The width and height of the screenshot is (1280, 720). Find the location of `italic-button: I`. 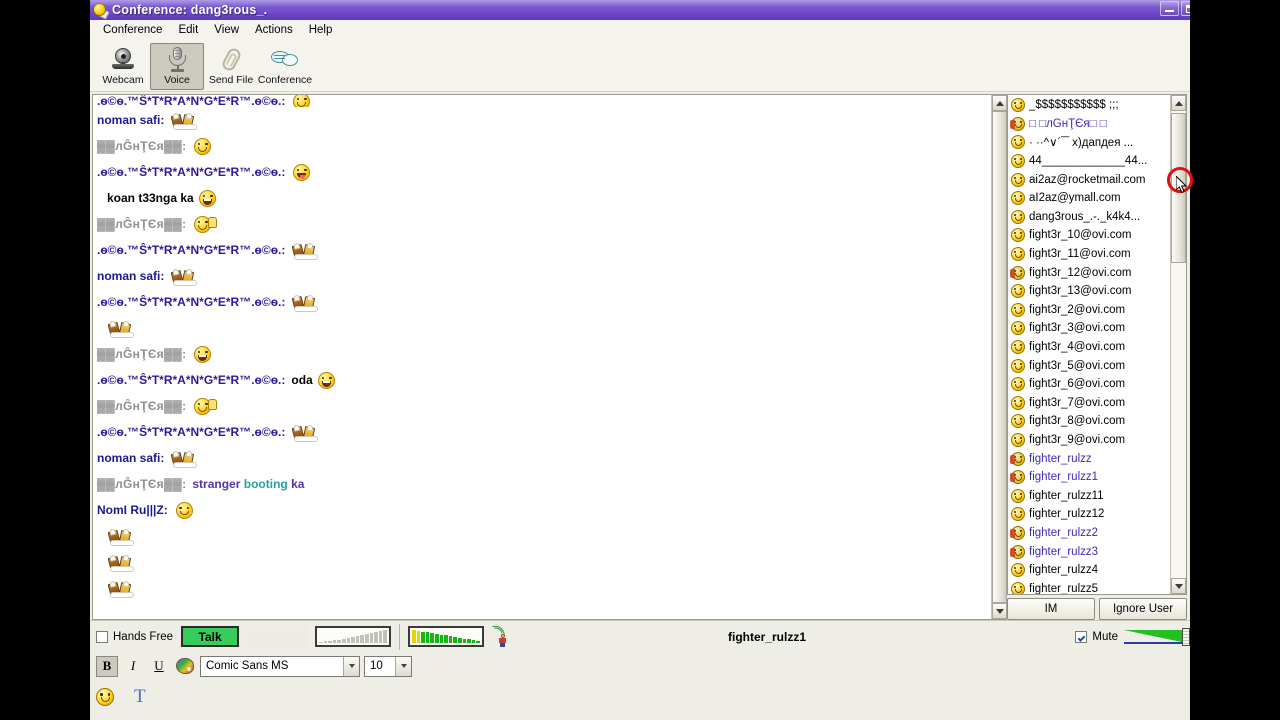

italic-button: I is located at coordinates (133, 666).